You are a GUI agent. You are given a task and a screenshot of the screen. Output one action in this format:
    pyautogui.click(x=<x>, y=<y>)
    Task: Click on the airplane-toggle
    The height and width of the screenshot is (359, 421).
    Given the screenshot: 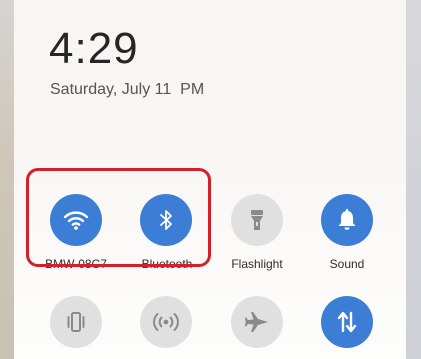 What is the action you would take?
    pyautogui.click(x=257, y=322)
    